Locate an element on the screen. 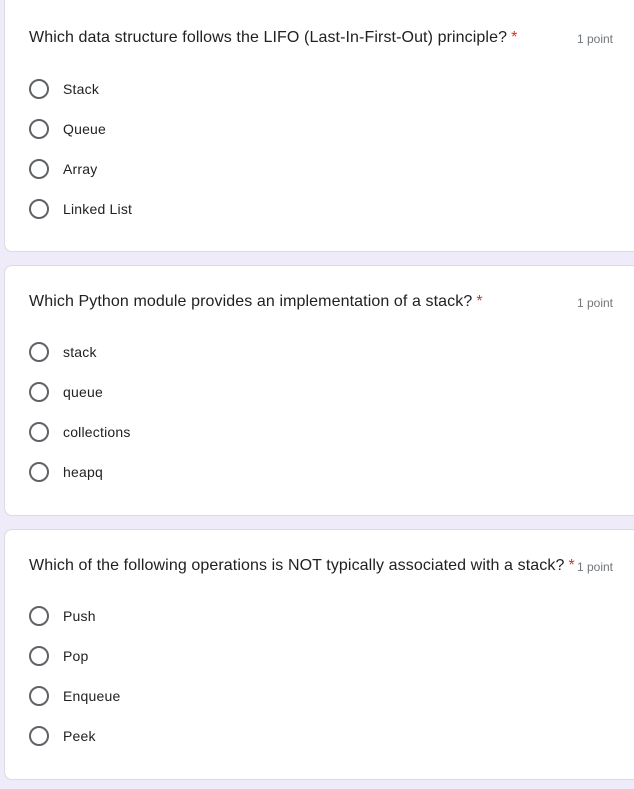 Image resolution: width=634 pixels, height=789 pixels. radio-option-stack: Stack is located at coordinates (80, 89).